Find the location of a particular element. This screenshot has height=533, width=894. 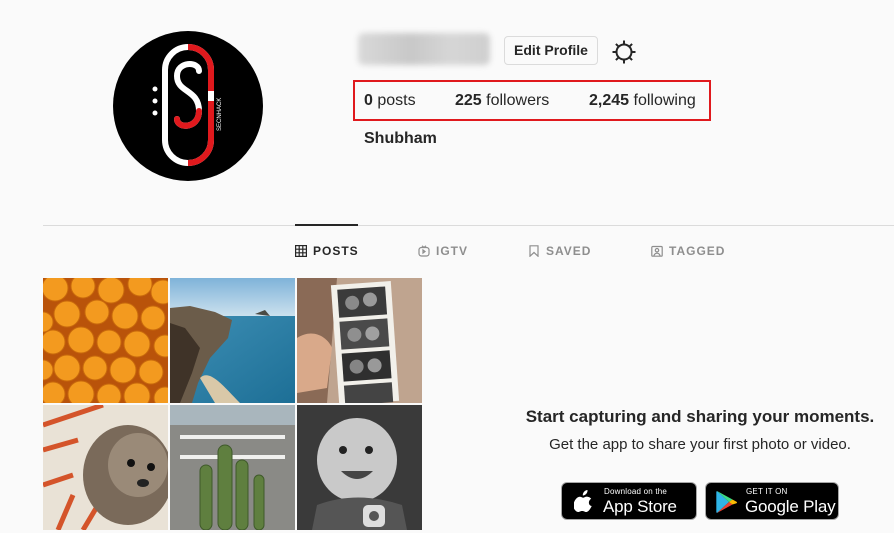

google-play-badge: GET IT ON Google Play is located at coordinates (772, 501).